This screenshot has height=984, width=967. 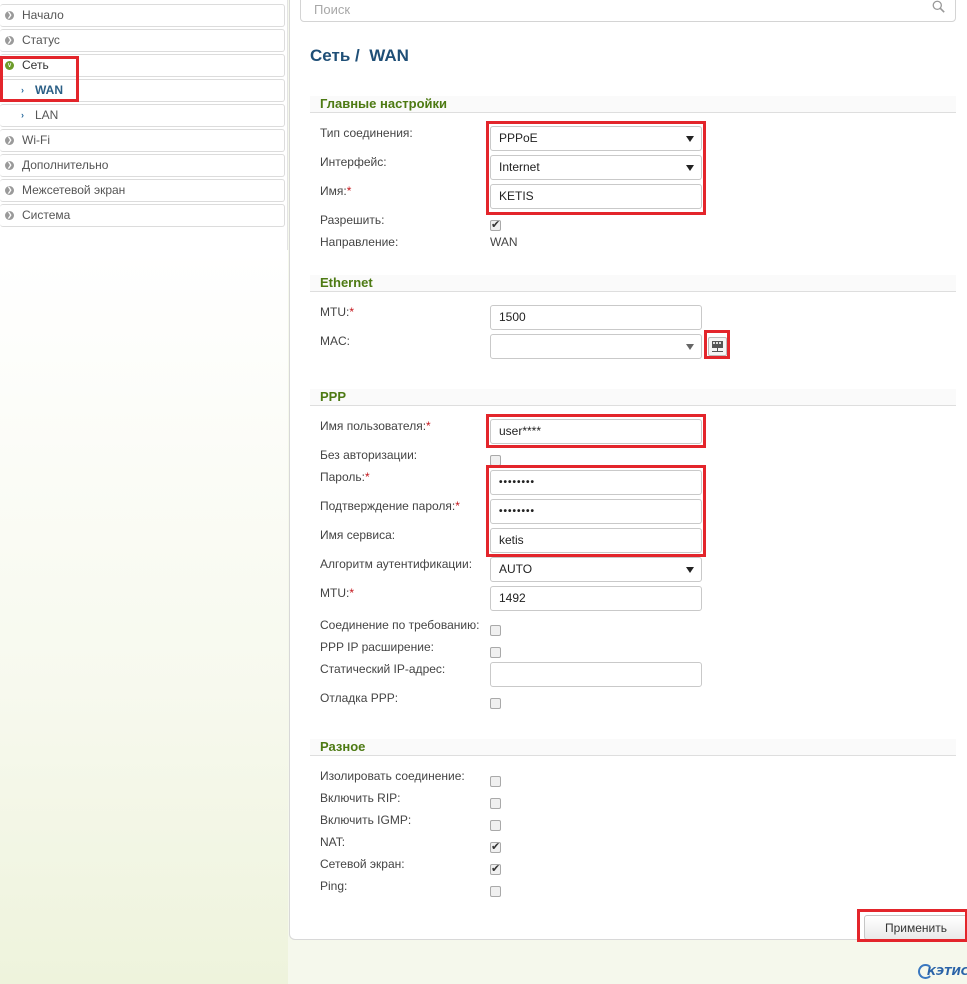 What do you see at coordinates (330, 55) in the screenshot?
I see `breadcrumb-section: Сеть` at bounding box center [330, 55].